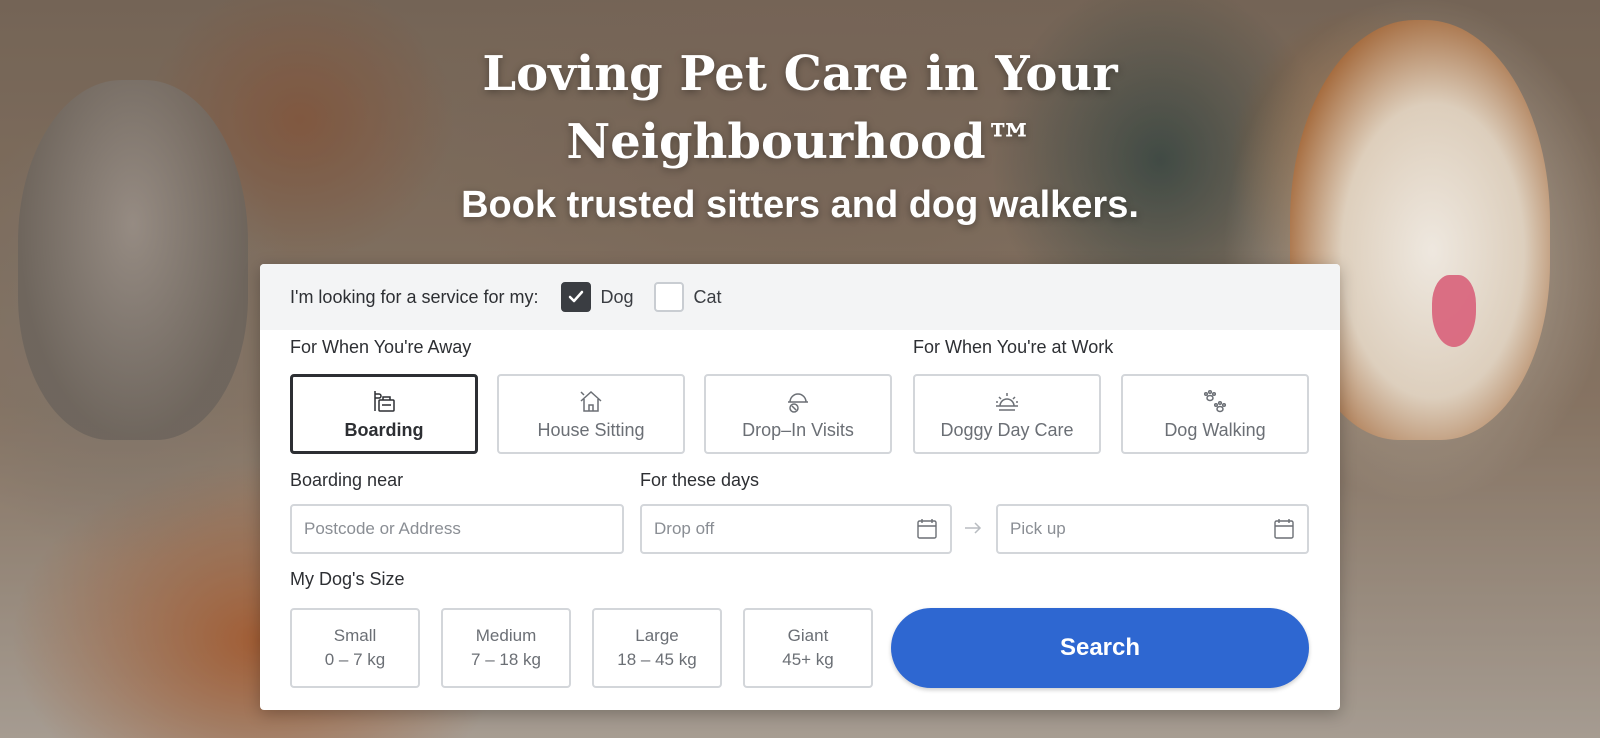 The height and width of the screenshot is (738, 1600). I want to click on arrow-right-icon, so click(973, 528).